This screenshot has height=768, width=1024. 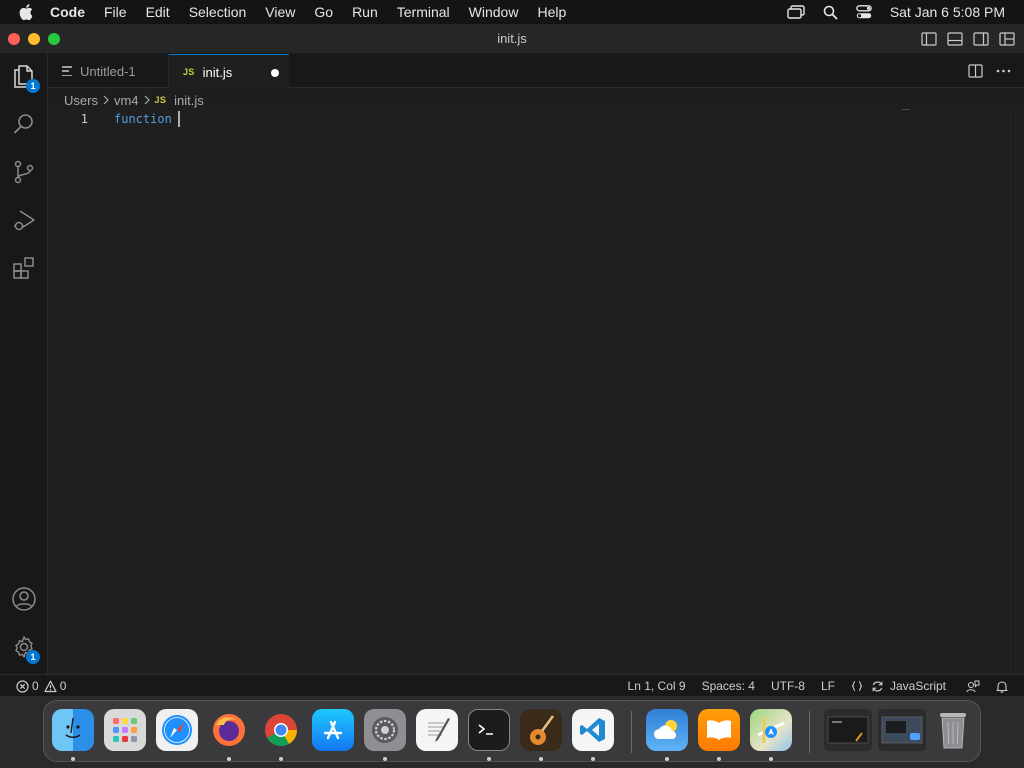 What do you see at coordinates (1007, 39) in the screenshot?
I see `customize-layout-icon` at bounding box center [1007, 39].